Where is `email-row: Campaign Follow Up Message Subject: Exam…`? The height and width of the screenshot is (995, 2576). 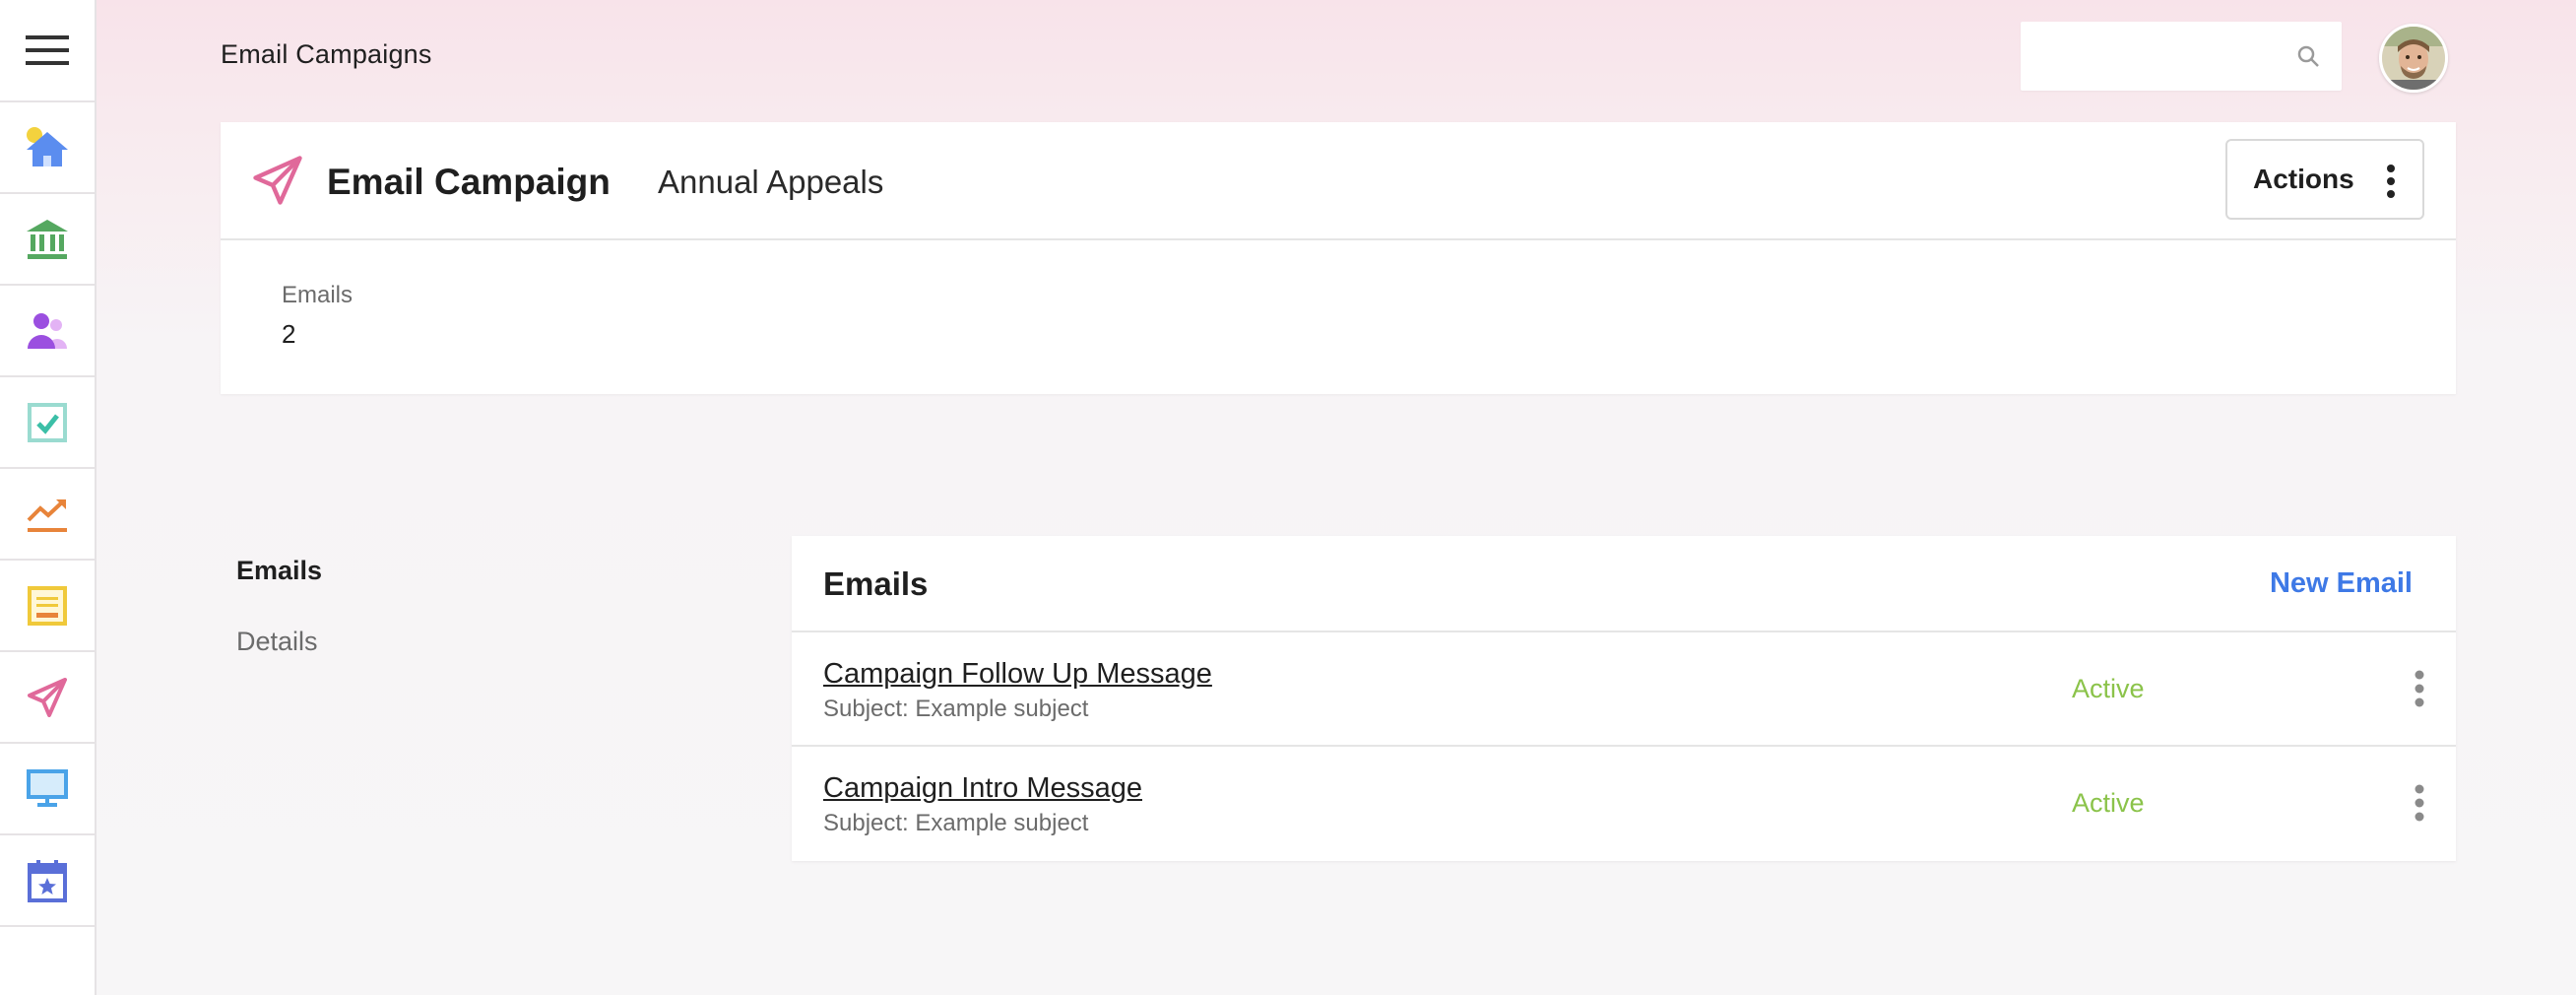 email-row: Campaign Follow Up Message Subject: Exam… is located at coordinates (1624, 689).